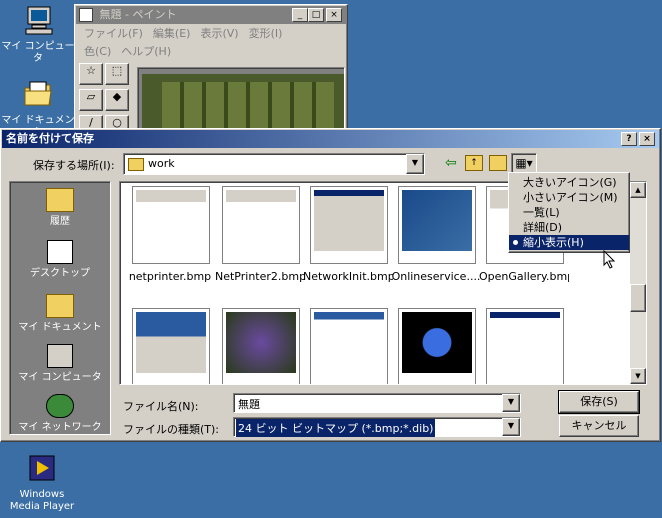  Describe the element at coordinates (638, 283) in the screenshot. I see `vertical-scrollbar: ▲ ▼` at that location.